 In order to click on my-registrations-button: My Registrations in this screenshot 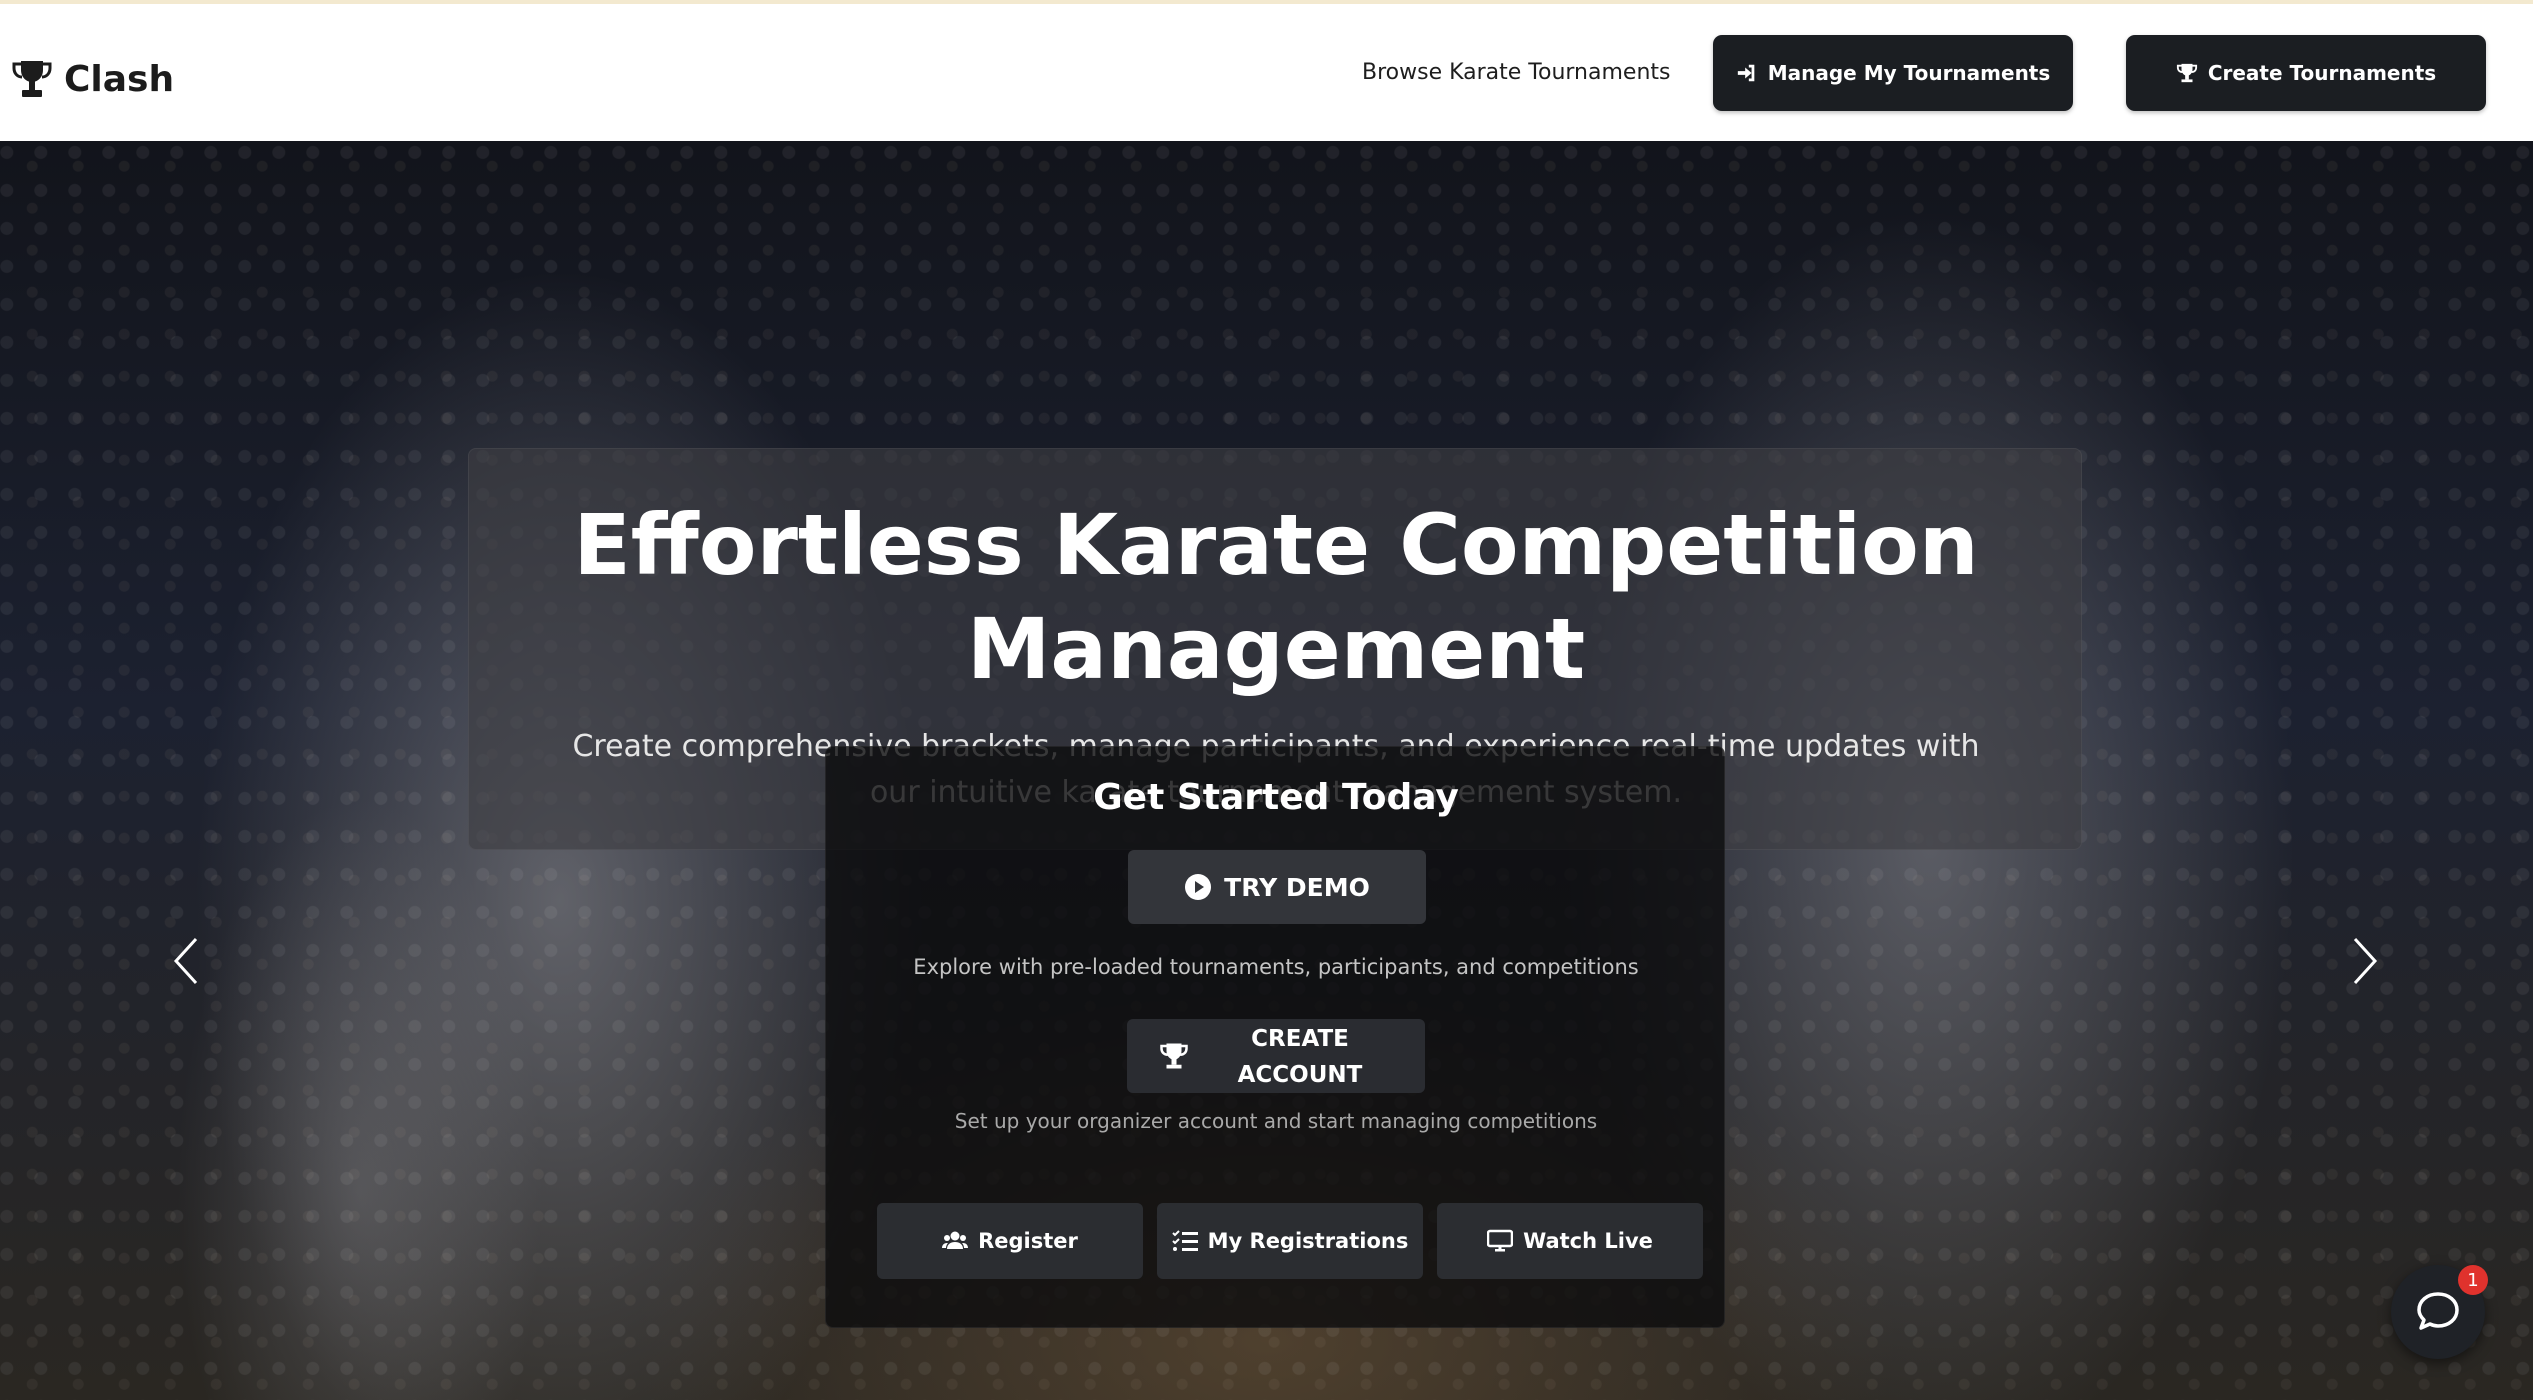, I will do `click(1290, 1241)`.